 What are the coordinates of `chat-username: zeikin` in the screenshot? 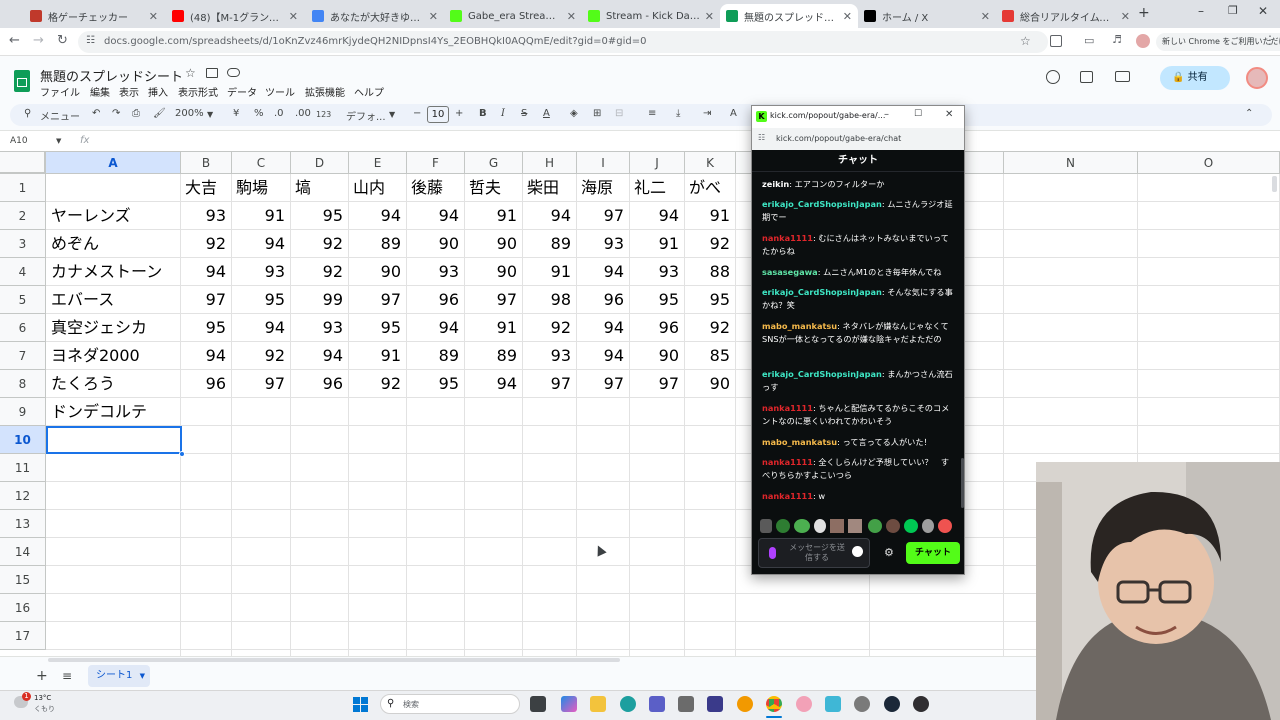 It's located at (775, 184).